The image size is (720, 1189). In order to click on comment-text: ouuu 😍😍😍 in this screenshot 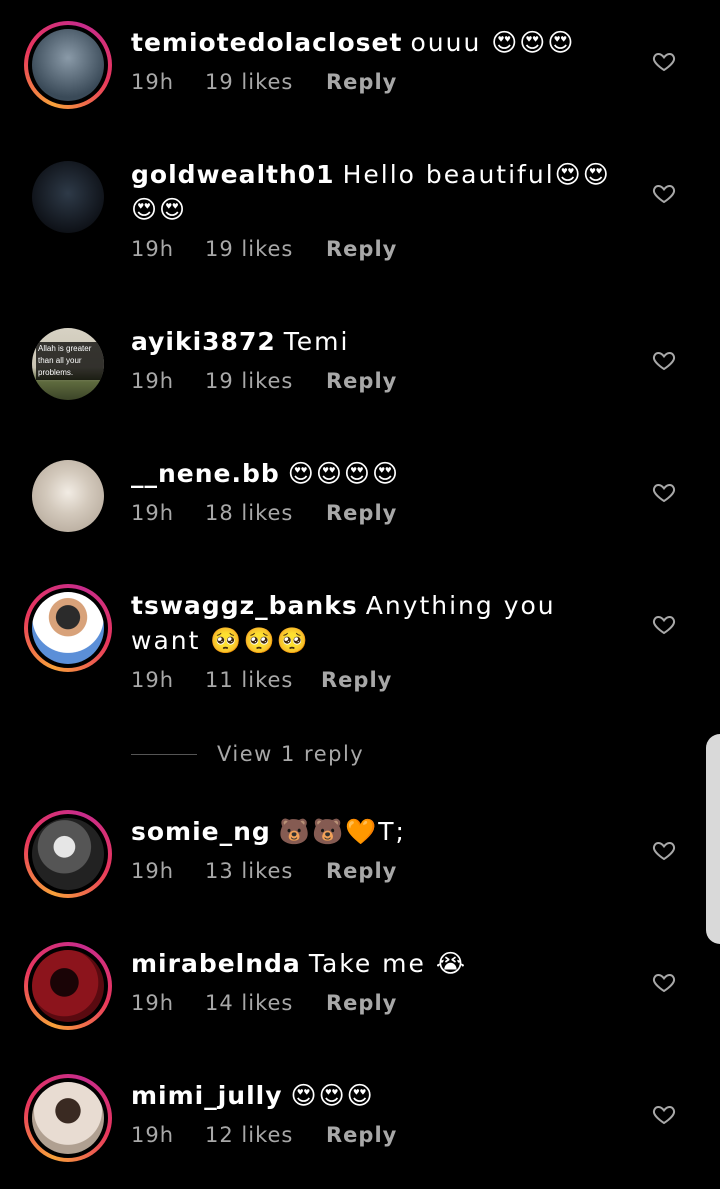, I will do `click(493, 42)`.